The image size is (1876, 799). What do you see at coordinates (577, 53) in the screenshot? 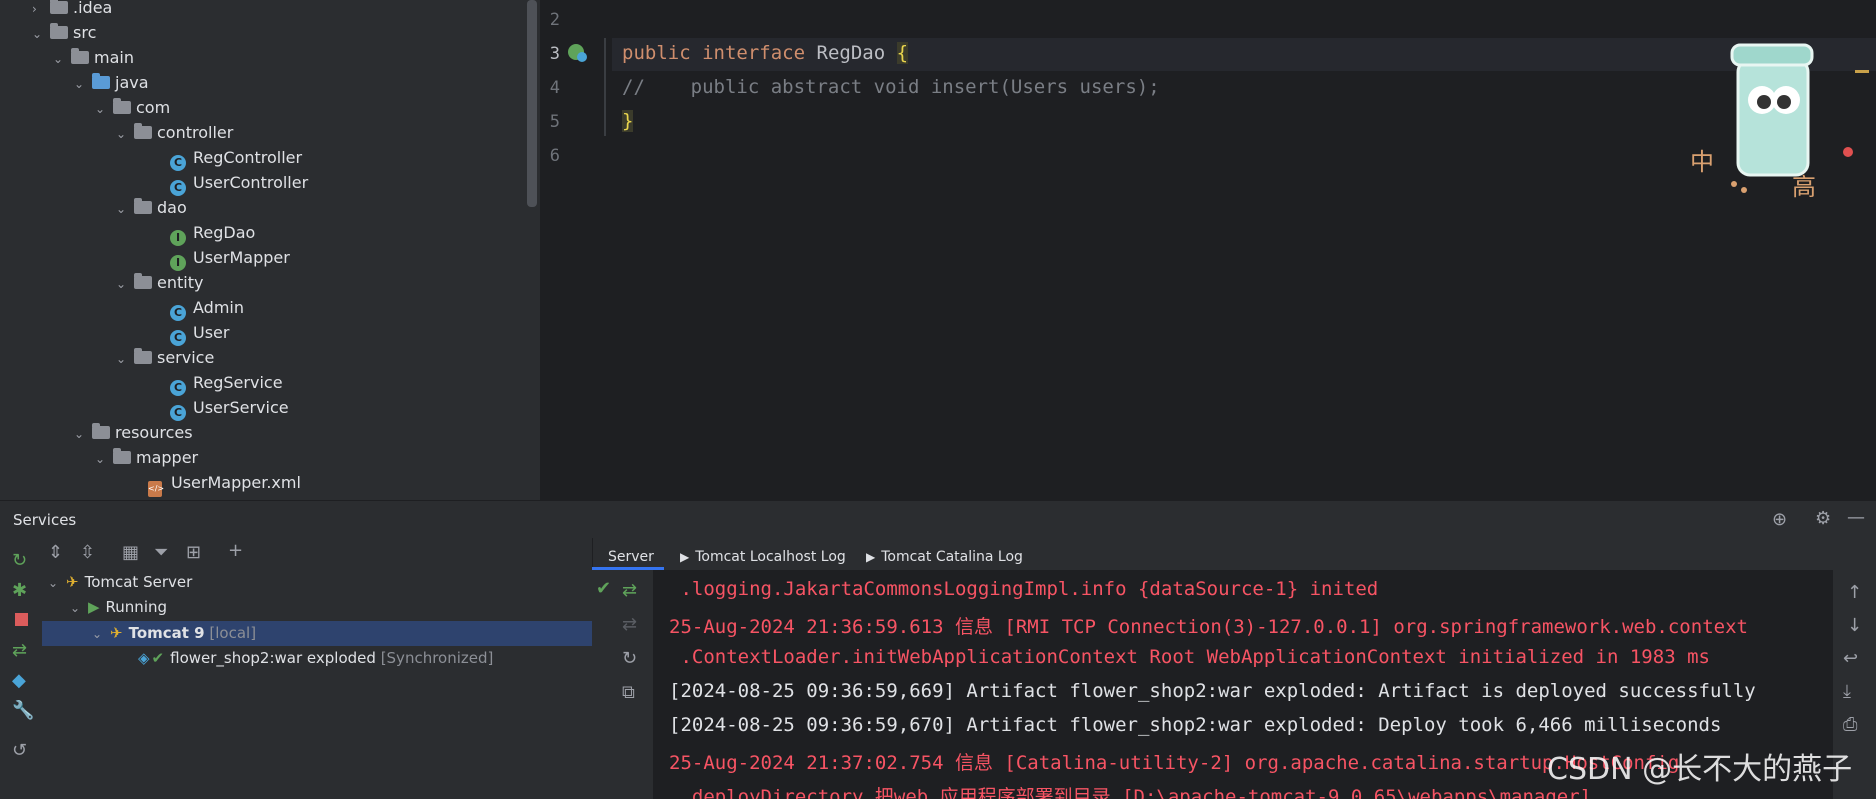
I see `implementation-gutter-icon` at bounding box center [577, 53].